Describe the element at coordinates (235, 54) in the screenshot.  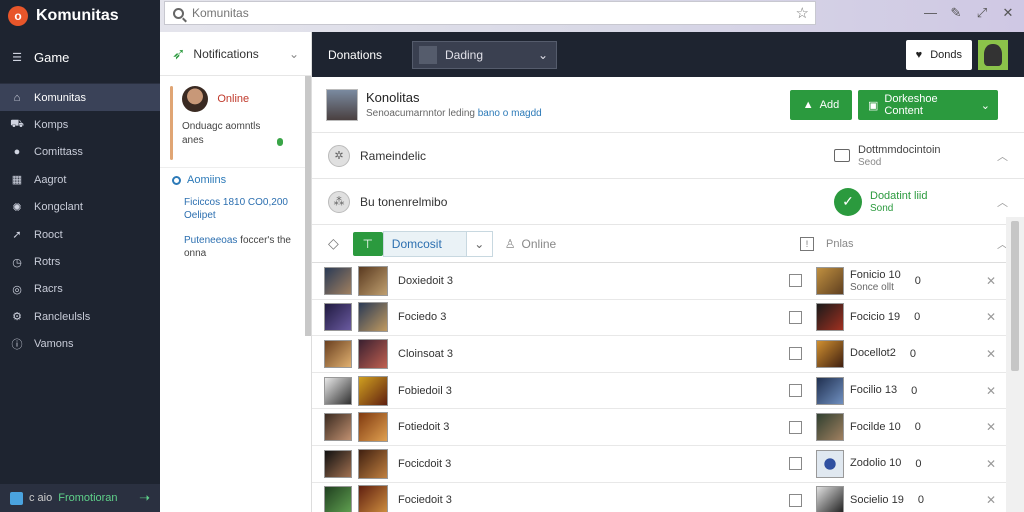
I see `notifications-header: ➶ Notifications ⌄` at that location.